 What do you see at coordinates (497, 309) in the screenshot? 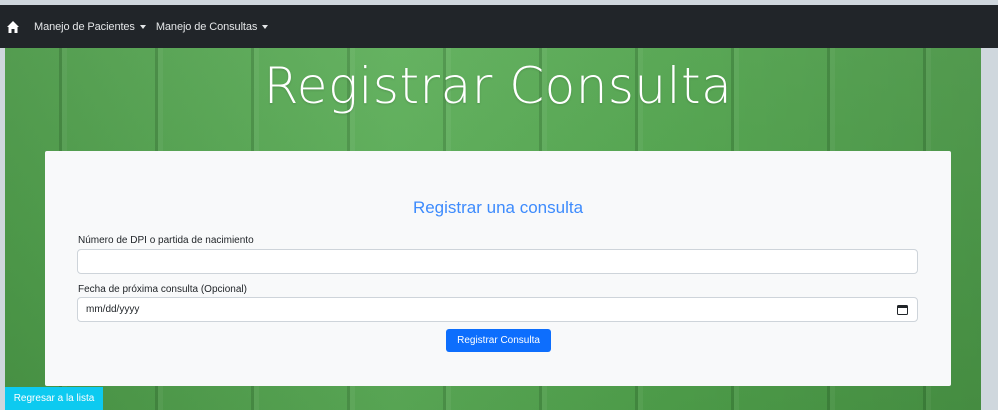
I see `date-input: mm/dd/yyyy` at bounding box center [497, 309].